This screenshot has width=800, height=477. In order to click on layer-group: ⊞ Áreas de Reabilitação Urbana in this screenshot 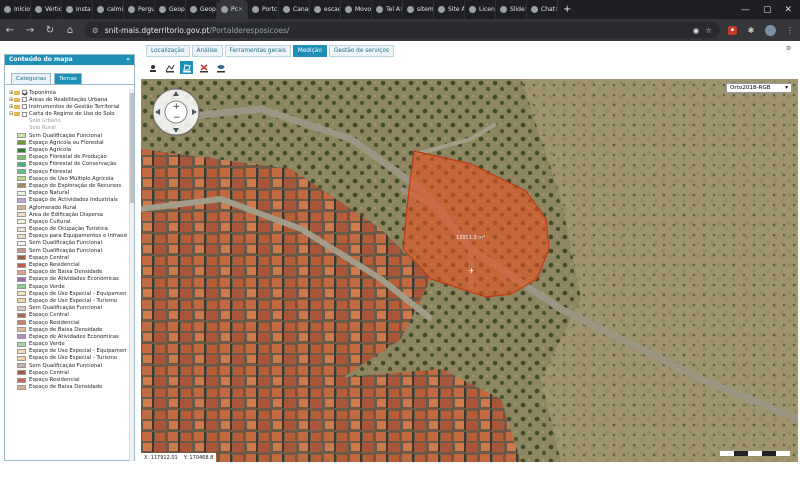, I will do `click(68, 99)`.